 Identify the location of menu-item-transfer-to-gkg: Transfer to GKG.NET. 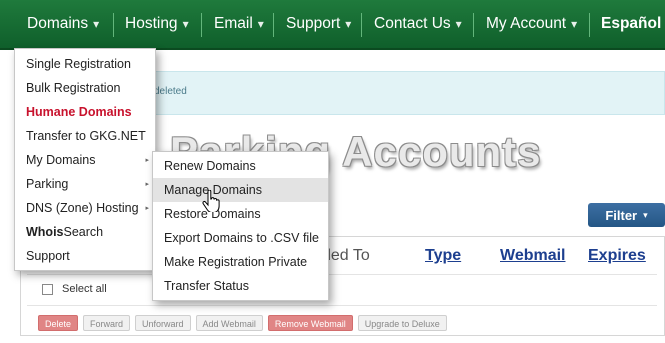
(85, 136).